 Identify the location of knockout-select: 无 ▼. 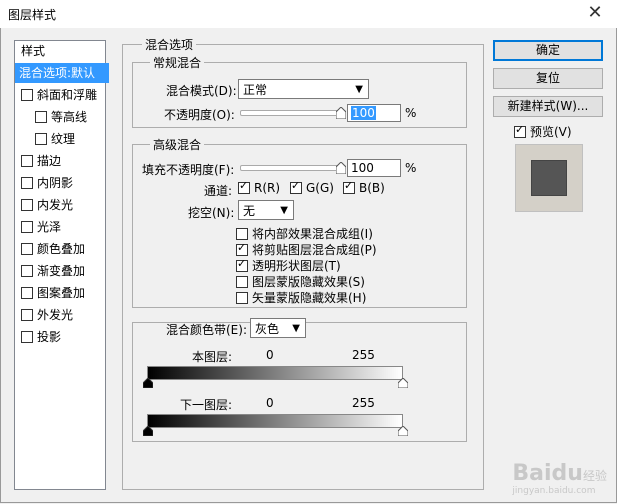
(266, 210).